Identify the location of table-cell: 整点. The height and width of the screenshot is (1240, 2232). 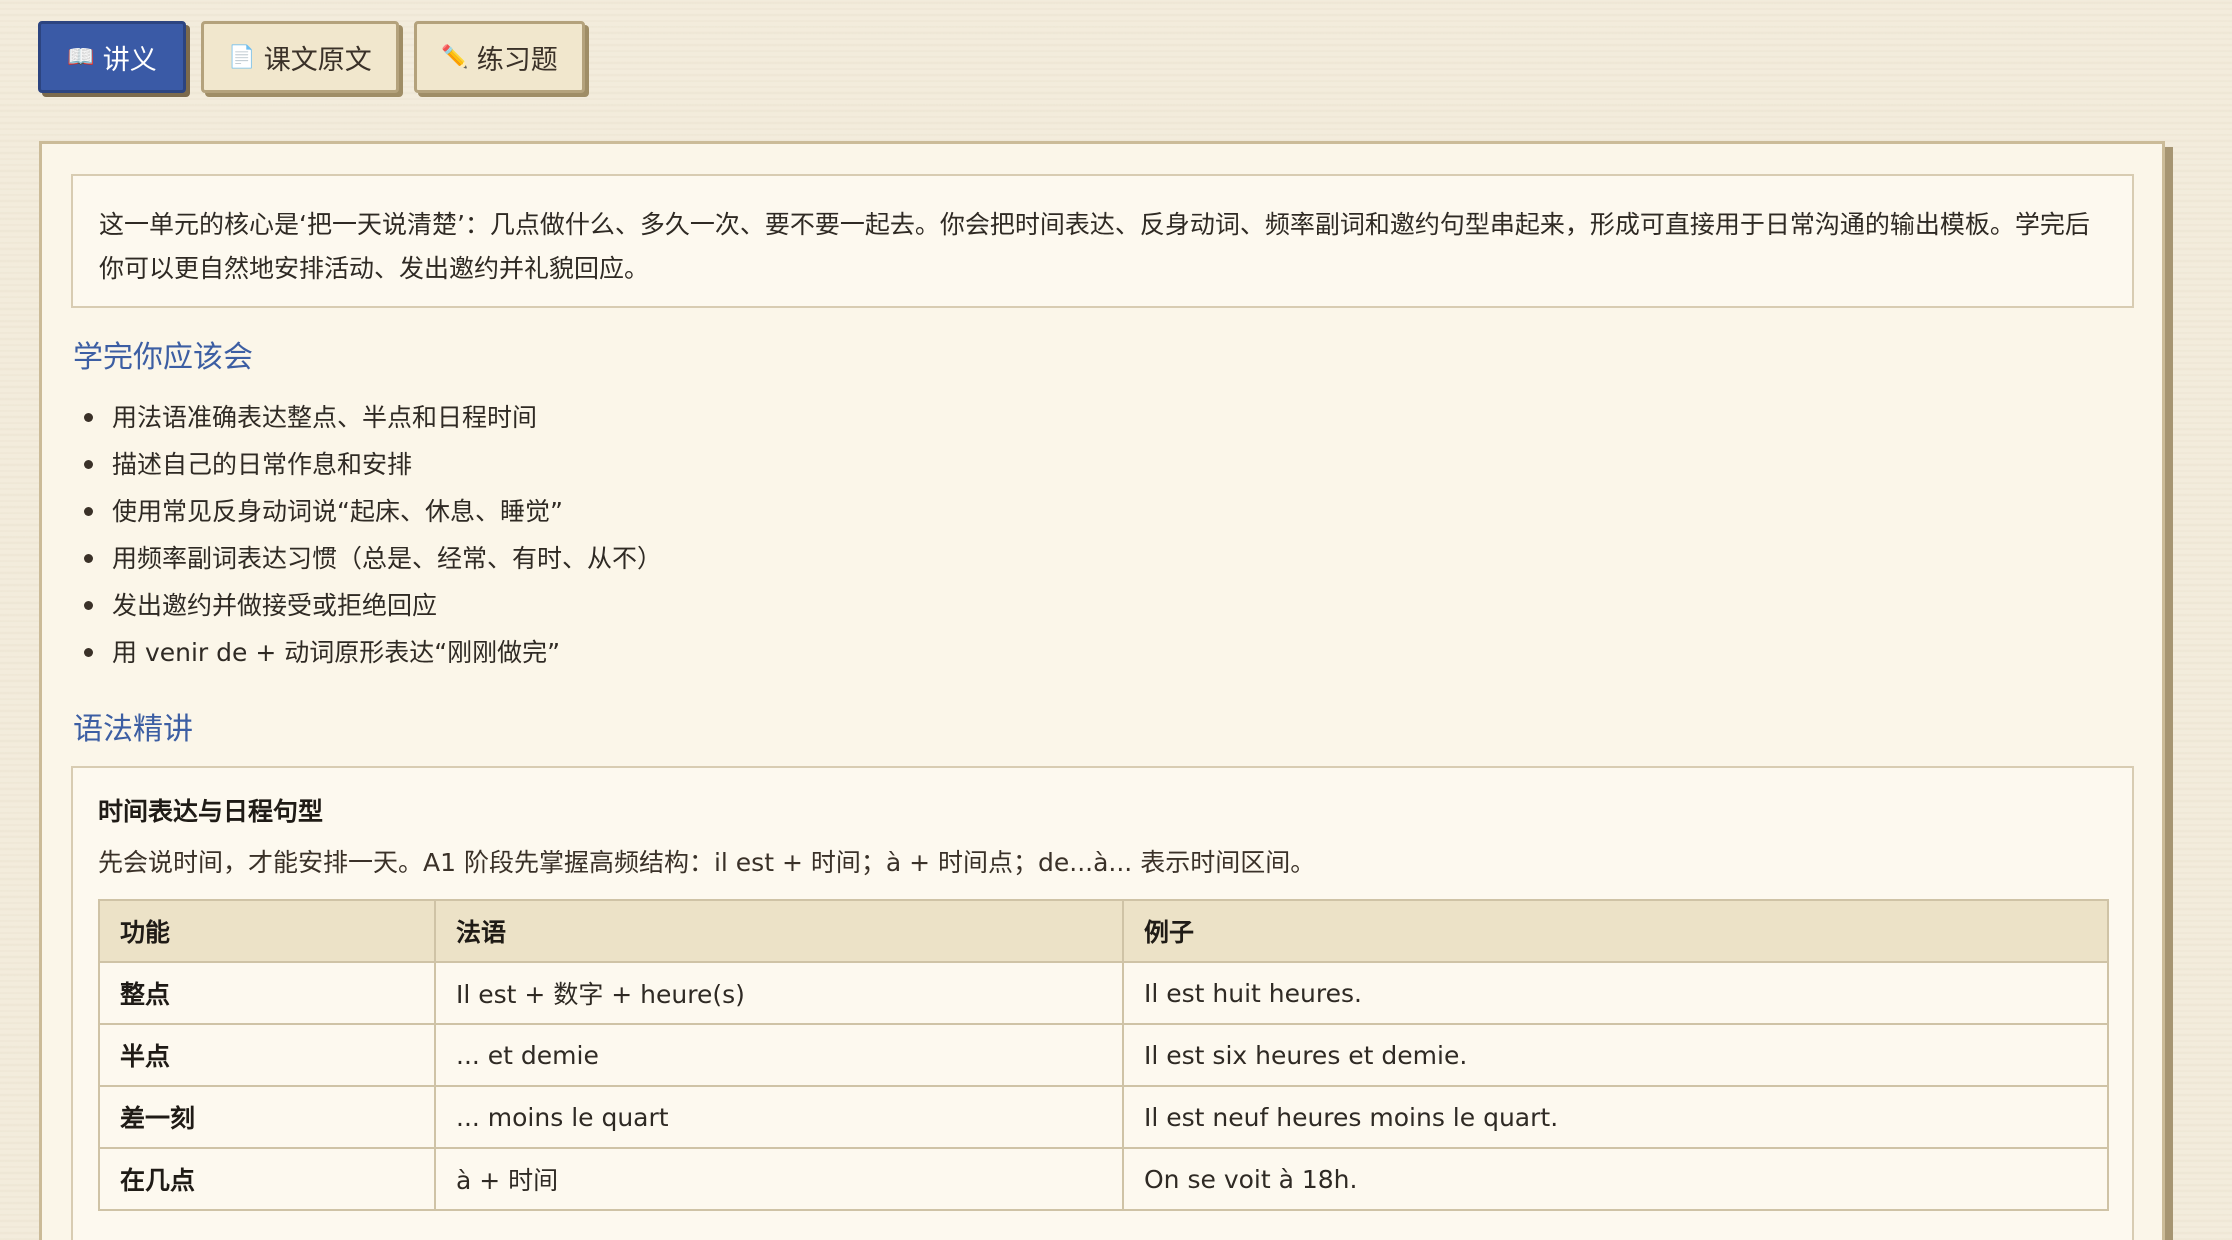
(267, 993).